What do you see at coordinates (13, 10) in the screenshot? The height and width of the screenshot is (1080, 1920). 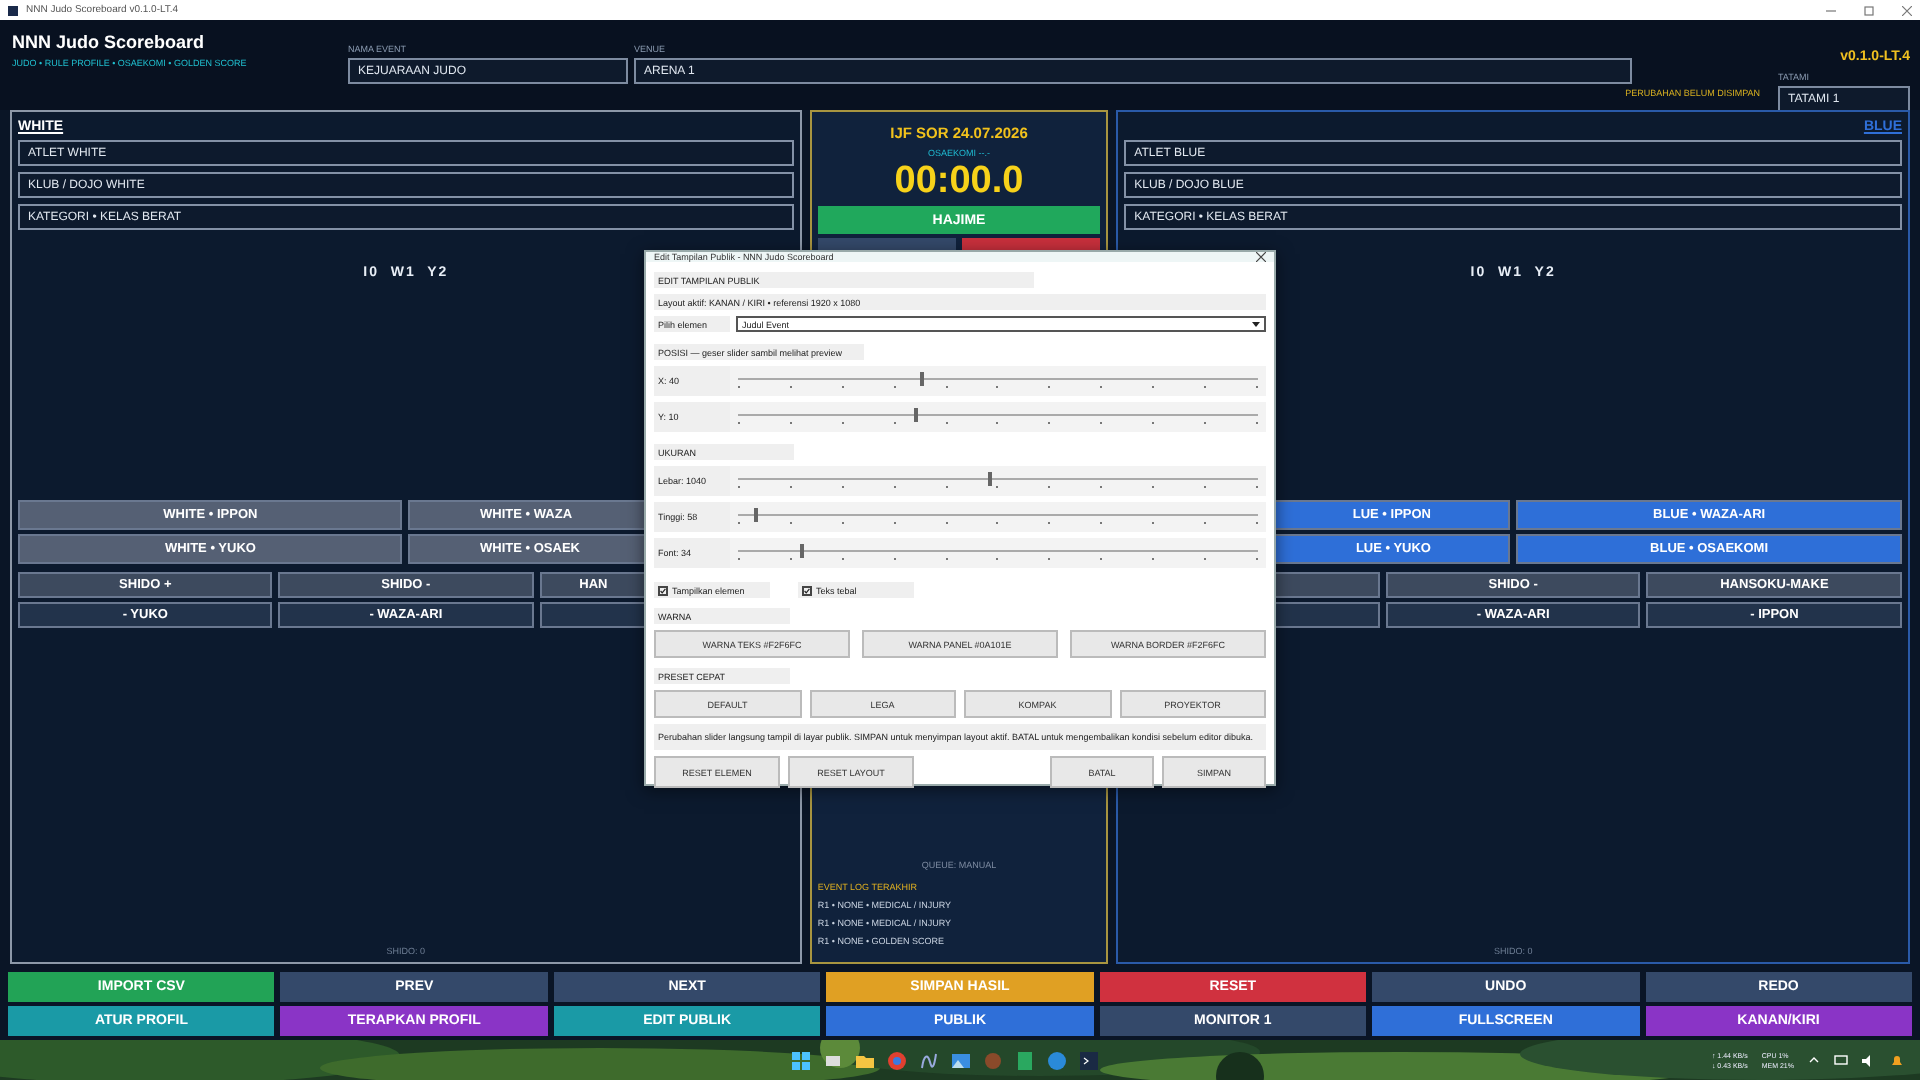 I see `app-icon` at bounding box center [13, 10].